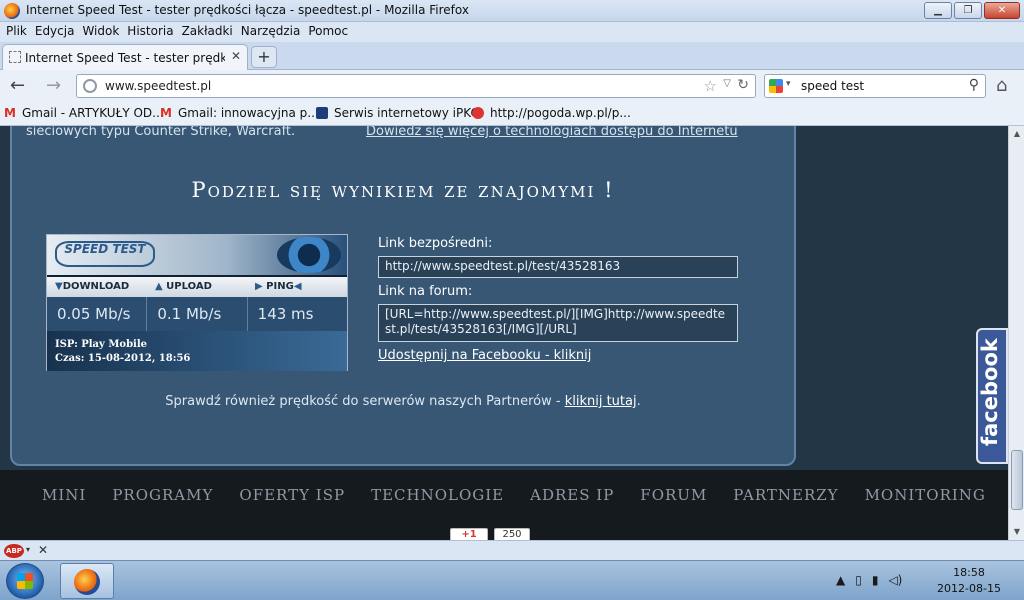 This screenshot has height=600, width=1024. Describe the element at coordinates (273, 32) in the screenshot. I see `menu-narzedzia: Narzędzia` at that location.